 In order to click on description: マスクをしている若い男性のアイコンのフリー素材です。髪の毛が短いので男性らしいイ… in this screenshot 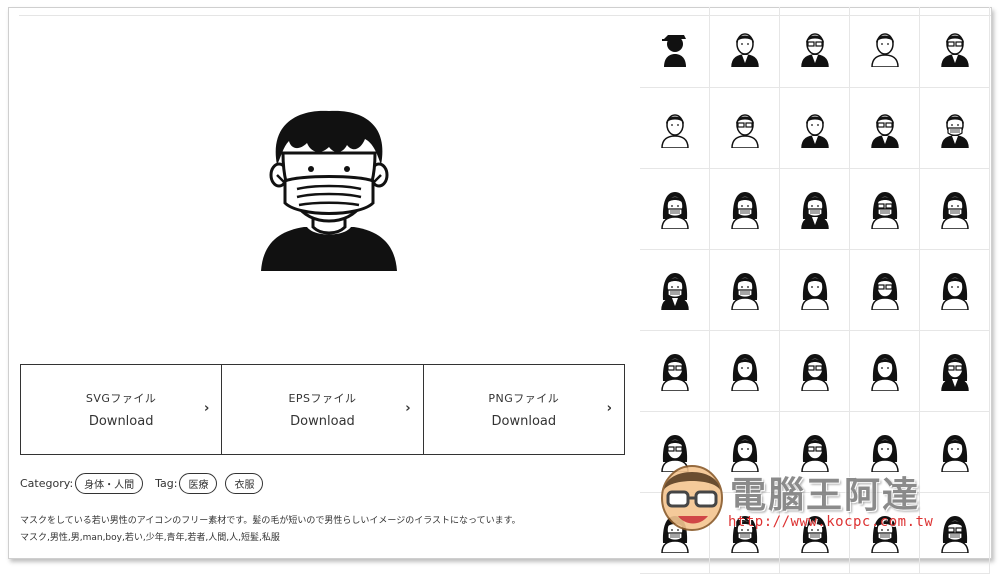, I will do `click(330, 530)`.